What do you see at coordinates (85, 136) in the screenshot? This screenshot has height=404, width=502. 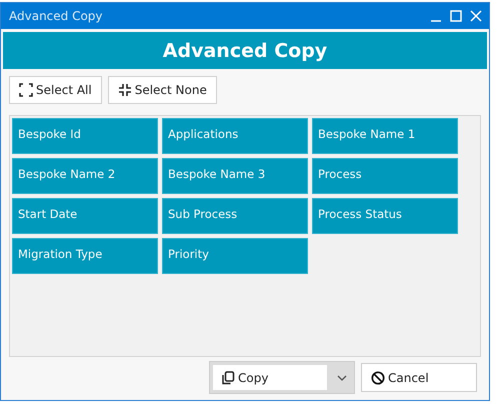 I see `field-tile: Bespoke Id` at bounding box center [85, 136].